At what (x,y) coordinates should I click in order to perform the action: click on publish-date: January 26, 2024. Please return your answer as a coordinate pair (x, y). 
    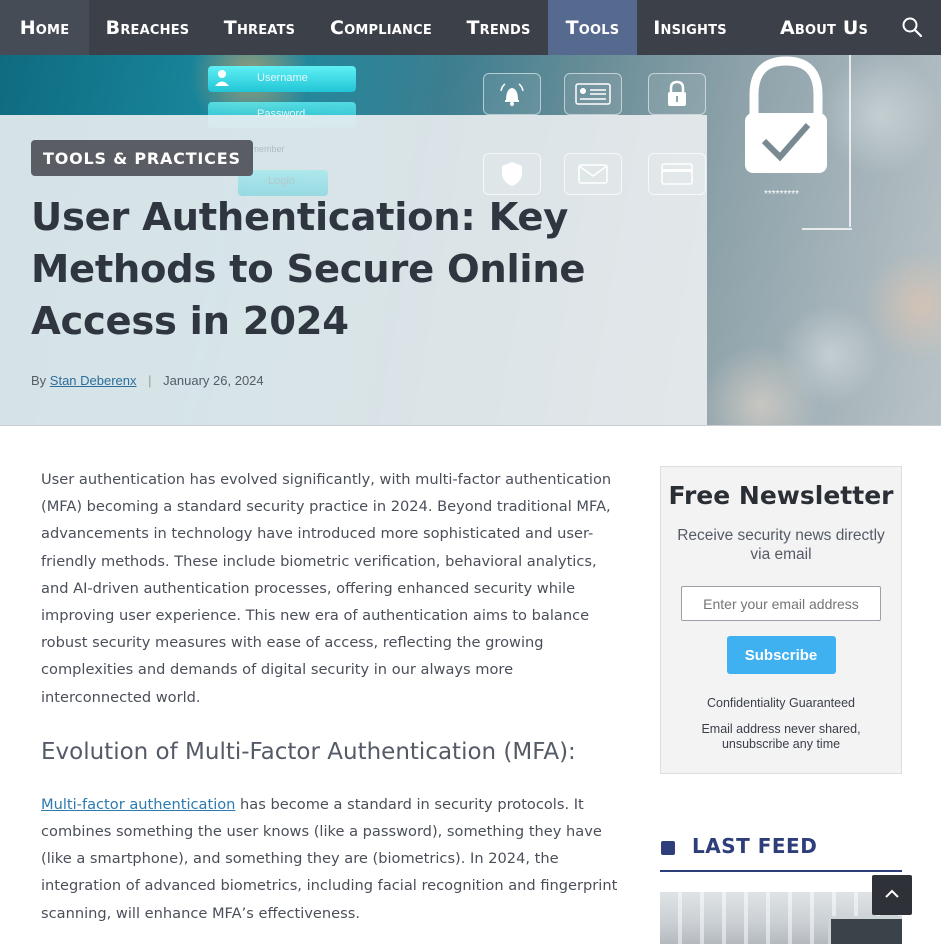
    Looking at the image, I should click on (213, 380).